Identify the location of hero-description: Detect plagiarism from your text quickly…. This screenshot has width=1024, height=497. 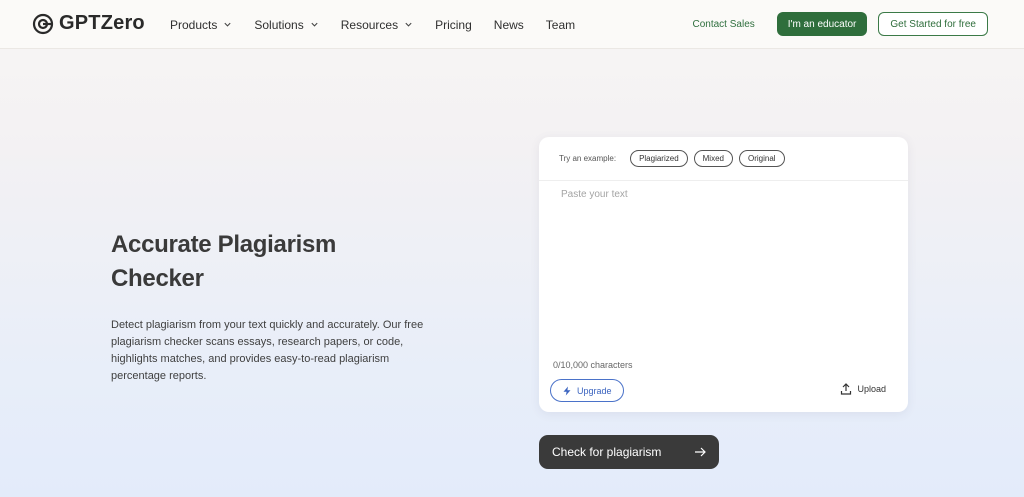
(267, 350).